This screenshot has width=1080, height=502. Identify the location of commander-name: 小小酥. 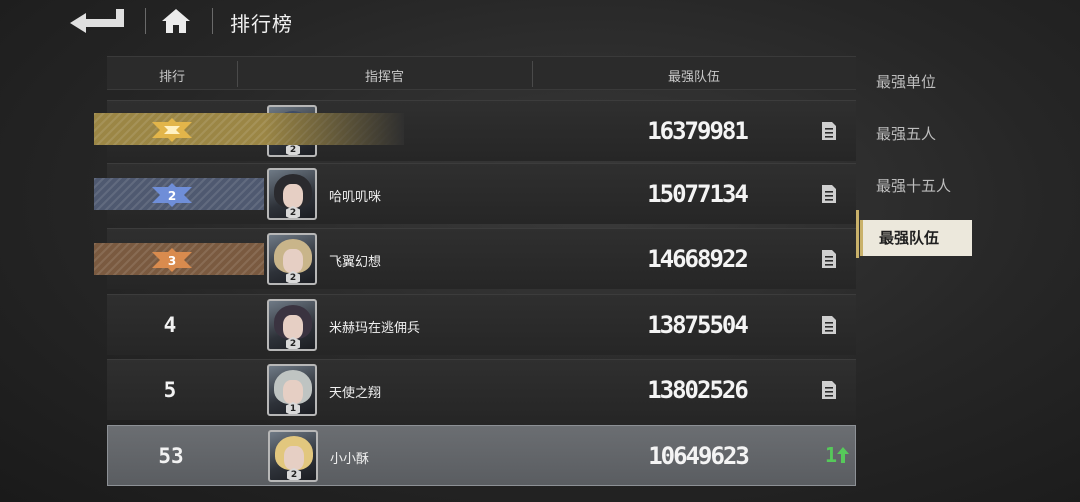
(350, 459).